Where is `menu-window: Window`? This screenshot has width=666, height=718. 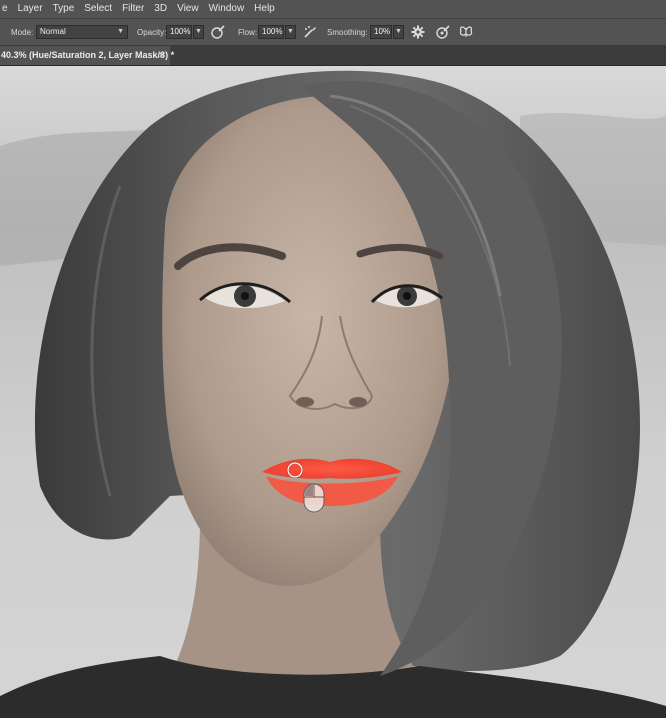
menu-window: Window is located at coordinates (227, 9).